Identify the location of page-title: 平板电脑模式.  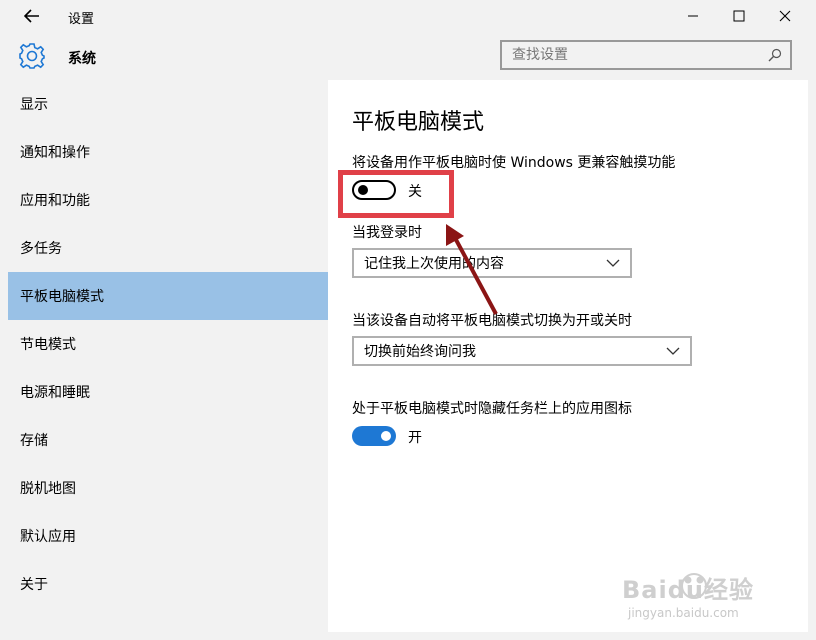
(418, 122).